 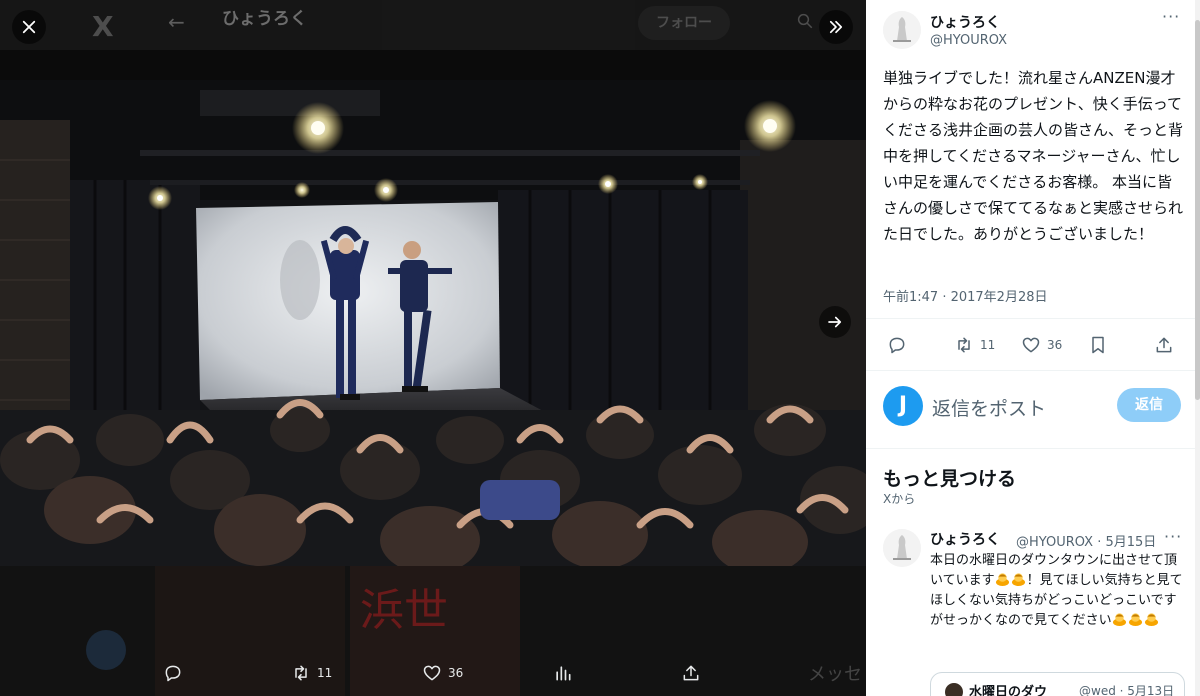 I want to click on poster-scrawl: 浜世, so click(x=404, y=610).